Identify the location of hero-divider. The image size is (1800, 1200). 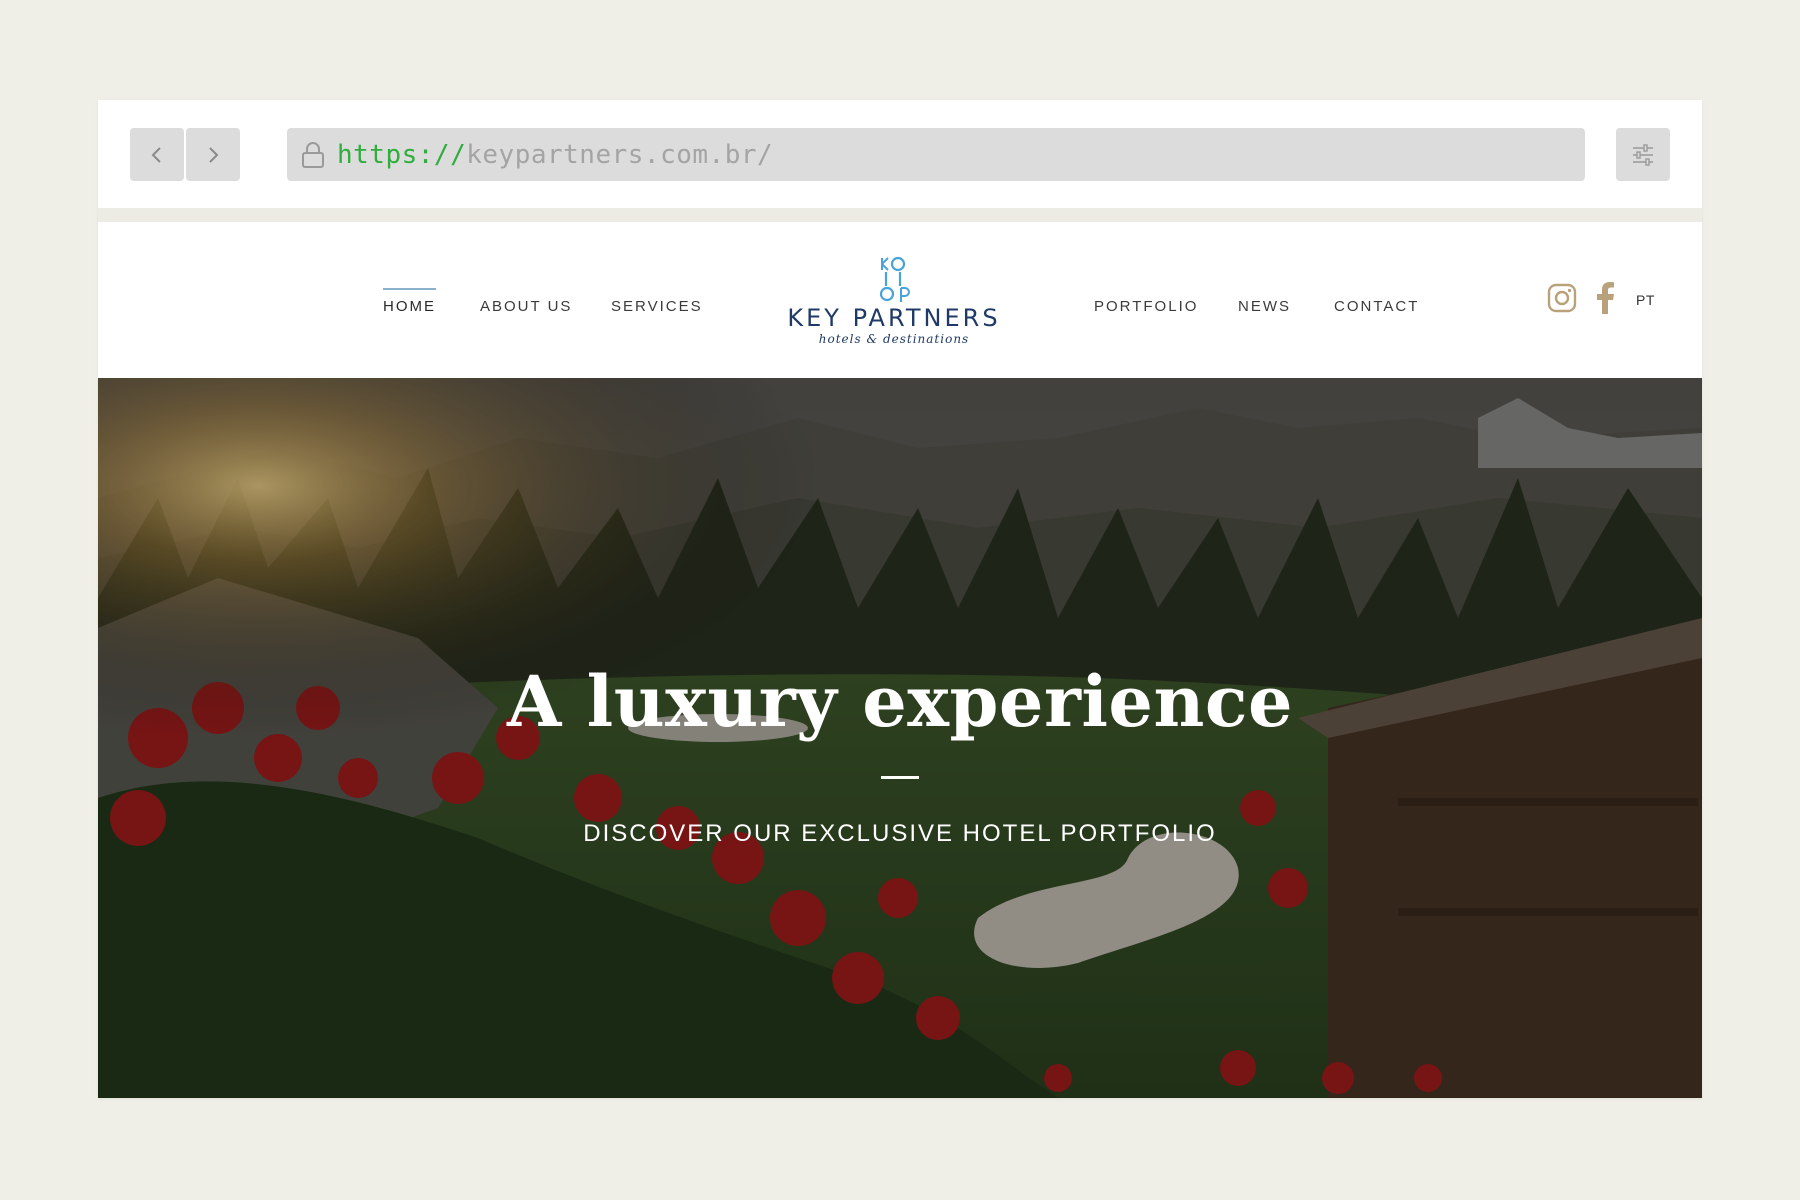
(900, 777).